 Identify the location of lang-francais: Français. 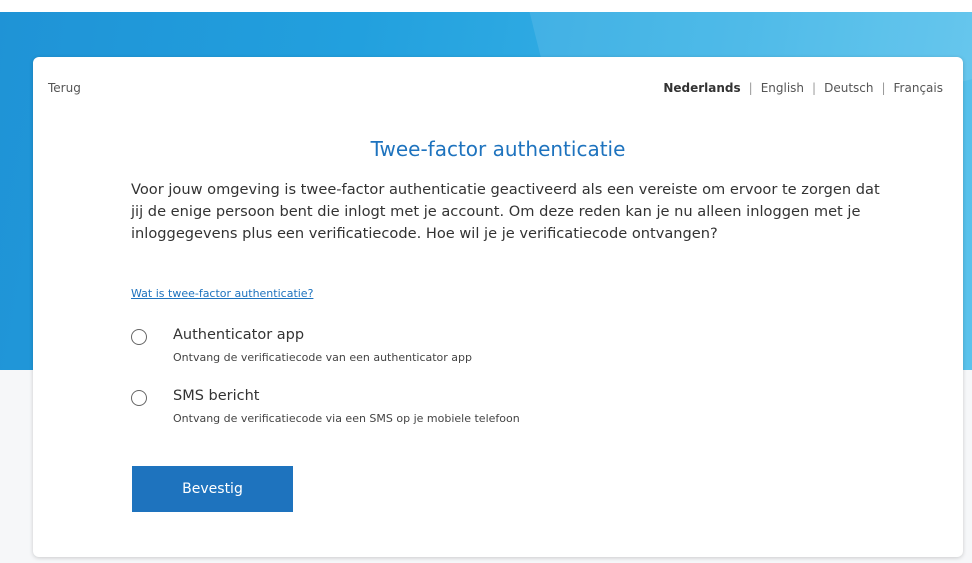
(918, 88).